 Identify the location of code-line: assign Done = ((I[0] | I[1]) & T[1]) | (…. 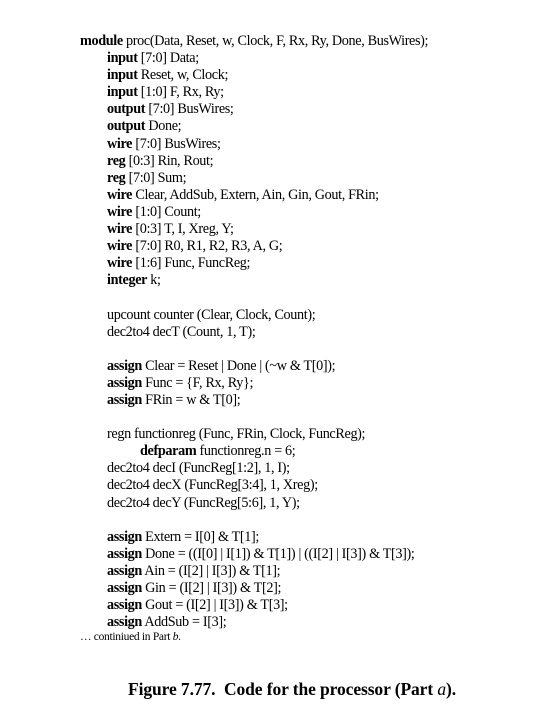
(254, 554).